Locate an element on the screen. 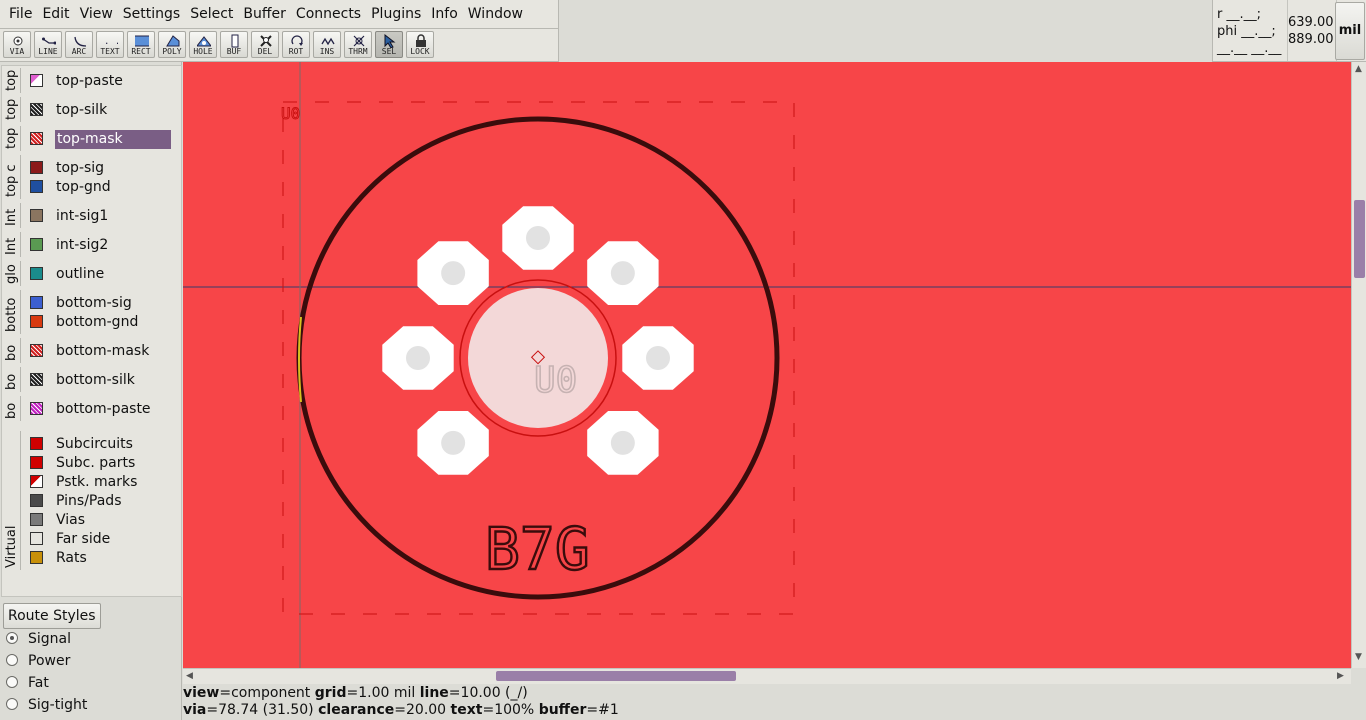 The image size is (1366, 720). layer-group-tab: glo is located at coordinates (12, 273).